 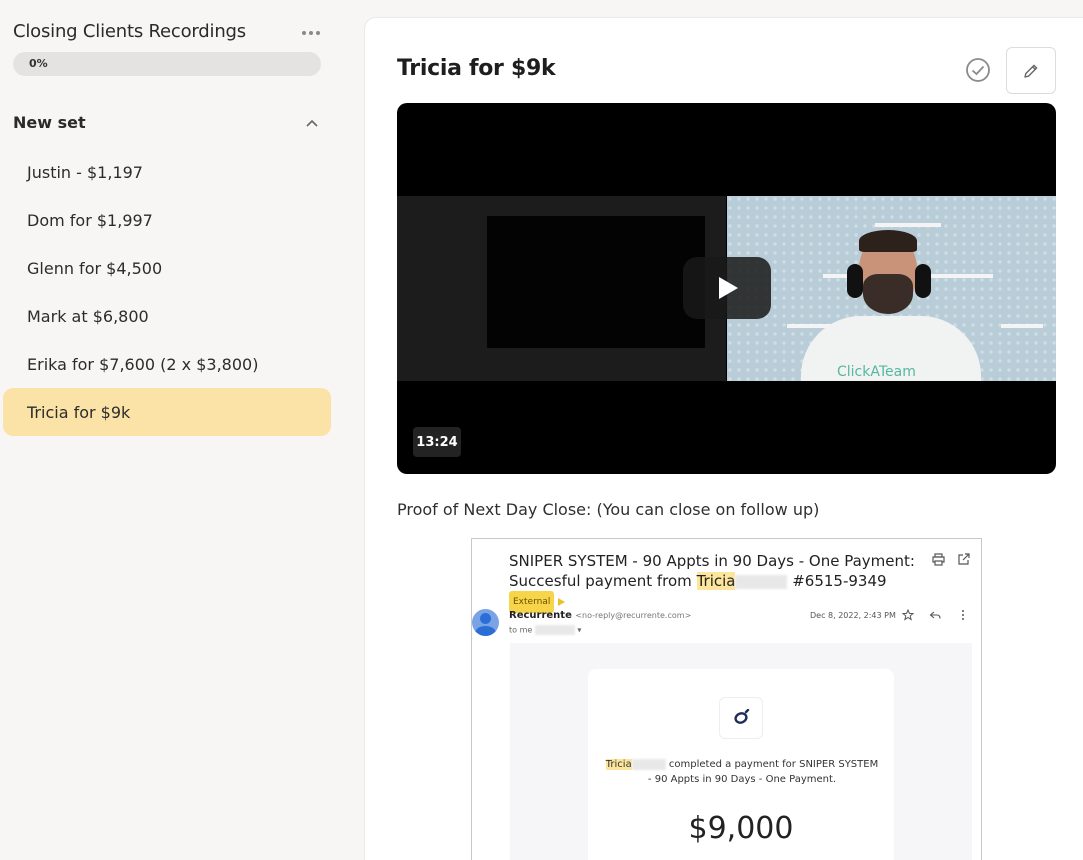 I want to click on check-circle-icon, so click(x=978, y=70).